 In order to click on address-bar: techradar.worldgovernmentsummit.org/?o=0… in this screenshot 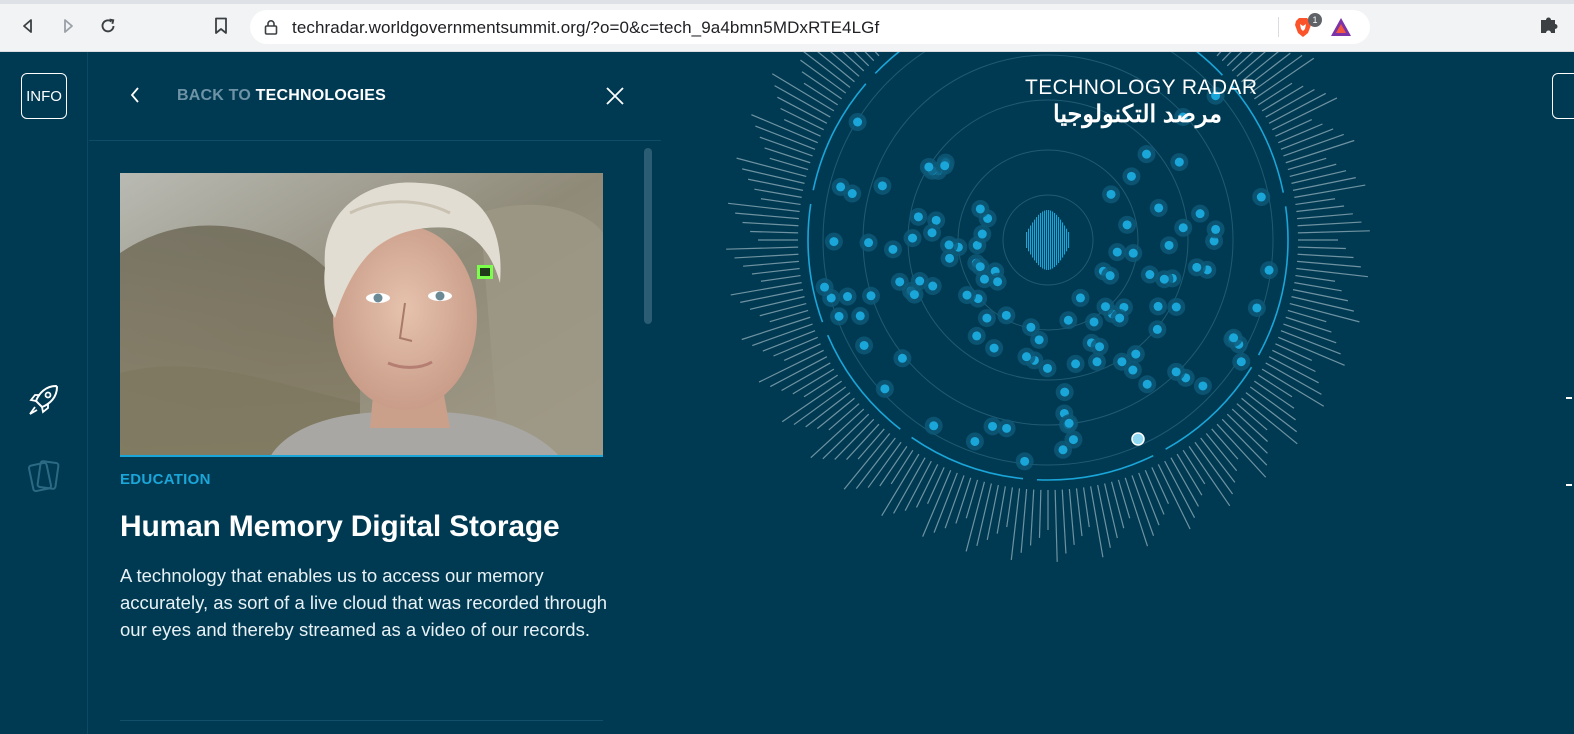, I will do `click(810, 27)`.